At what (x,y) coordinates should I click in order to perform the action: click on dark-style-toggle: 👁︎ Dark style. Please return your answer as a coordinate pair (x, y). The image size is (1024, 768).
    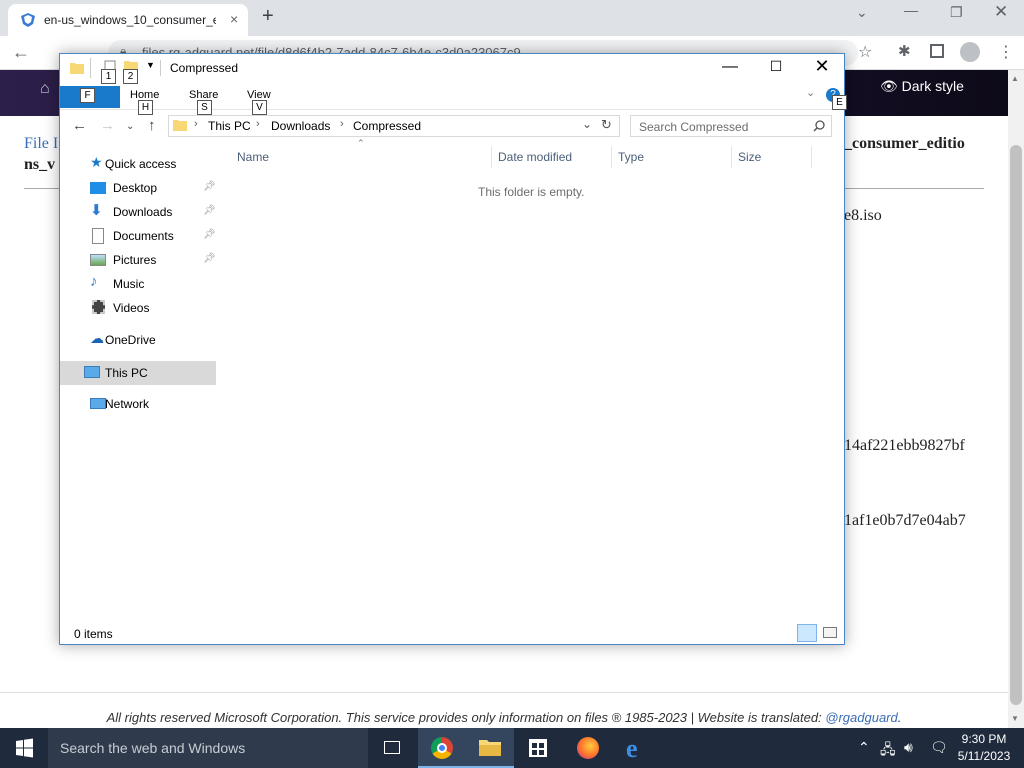
    Looking at the image, I should click on (922, 86).